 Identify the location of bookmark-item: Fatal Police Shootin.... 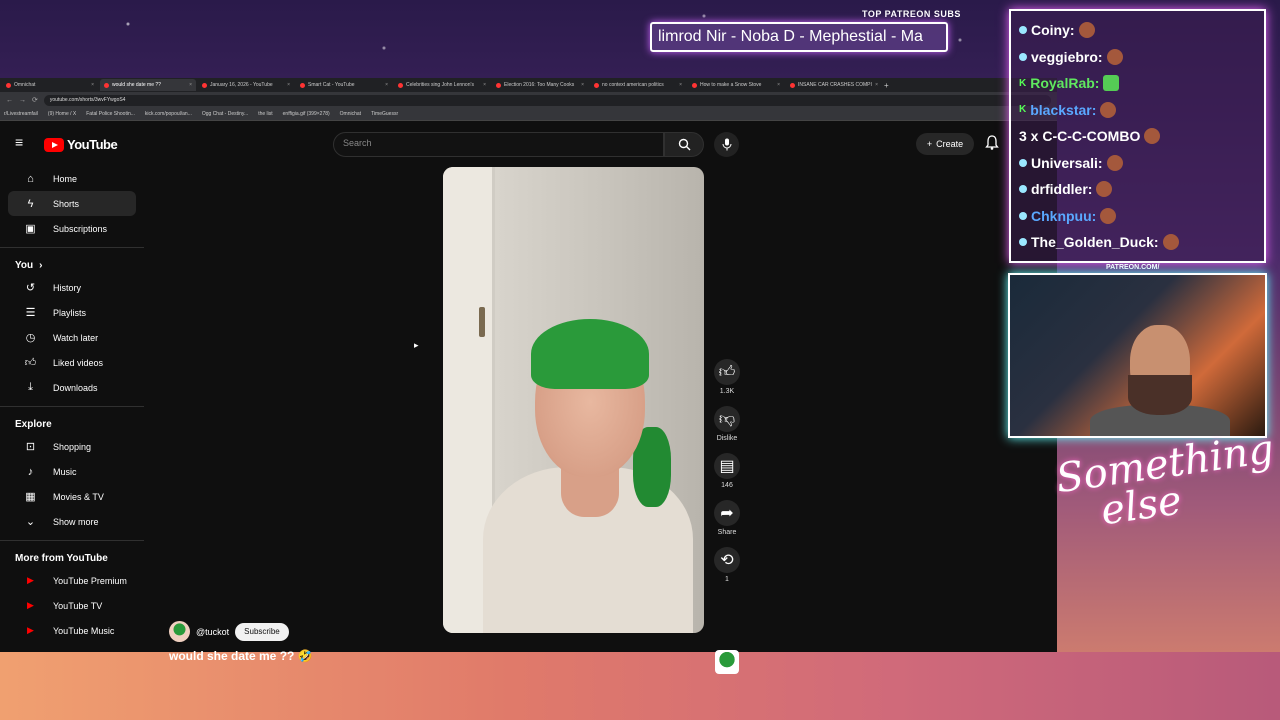
(110, 114).